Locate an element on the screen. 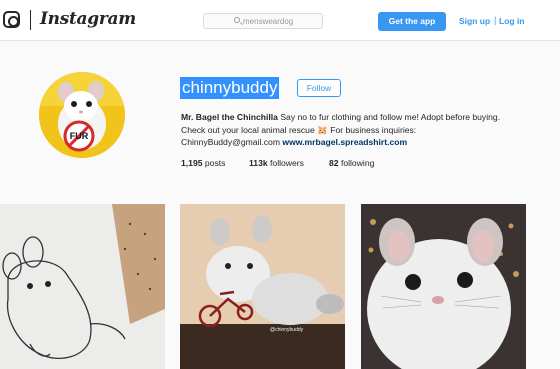 The height and width of the screenshot is (369, 560). following-stat: 82 following is located at coordinates (351, 163).